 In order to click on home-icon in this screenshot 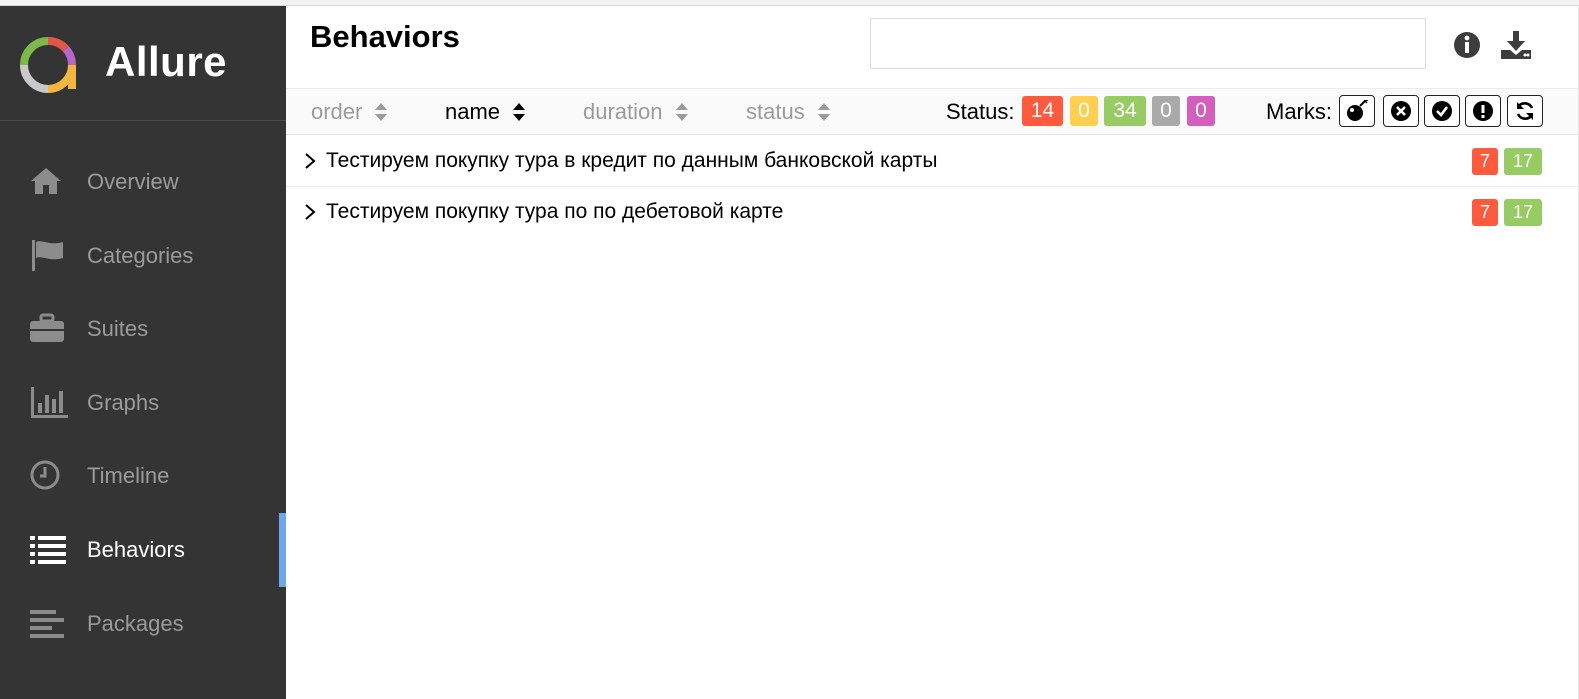, I will do `click(49, 181)`.